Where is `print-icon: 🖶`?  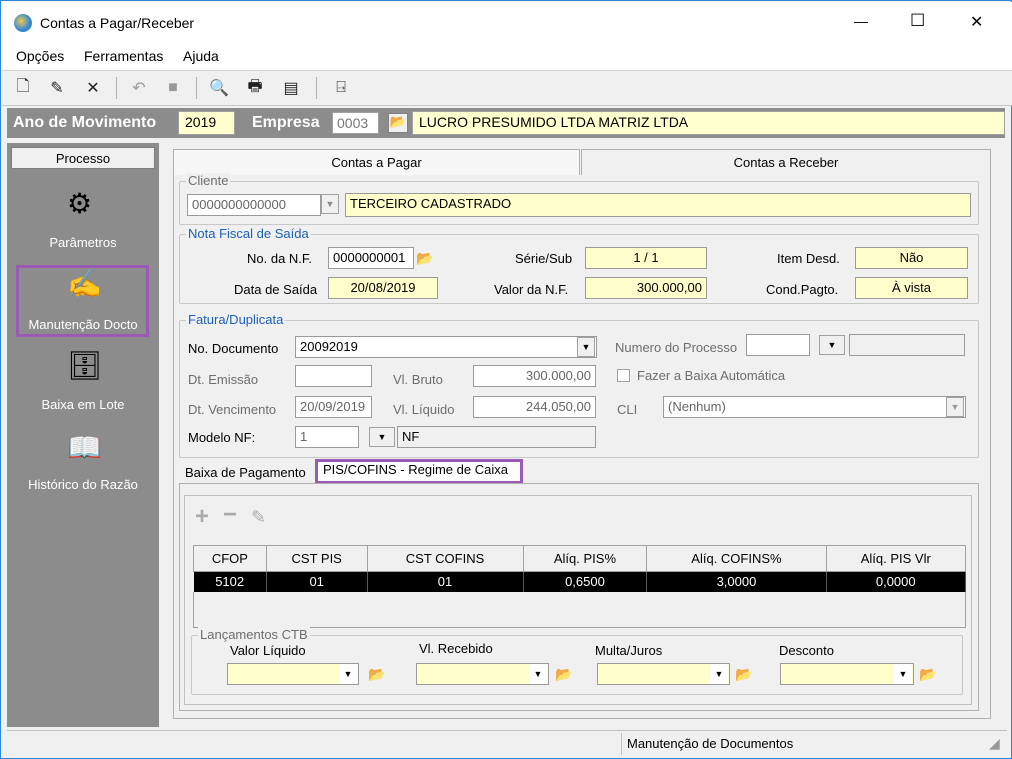
print-icon: 🖶 is located at coordinates (255, 88).